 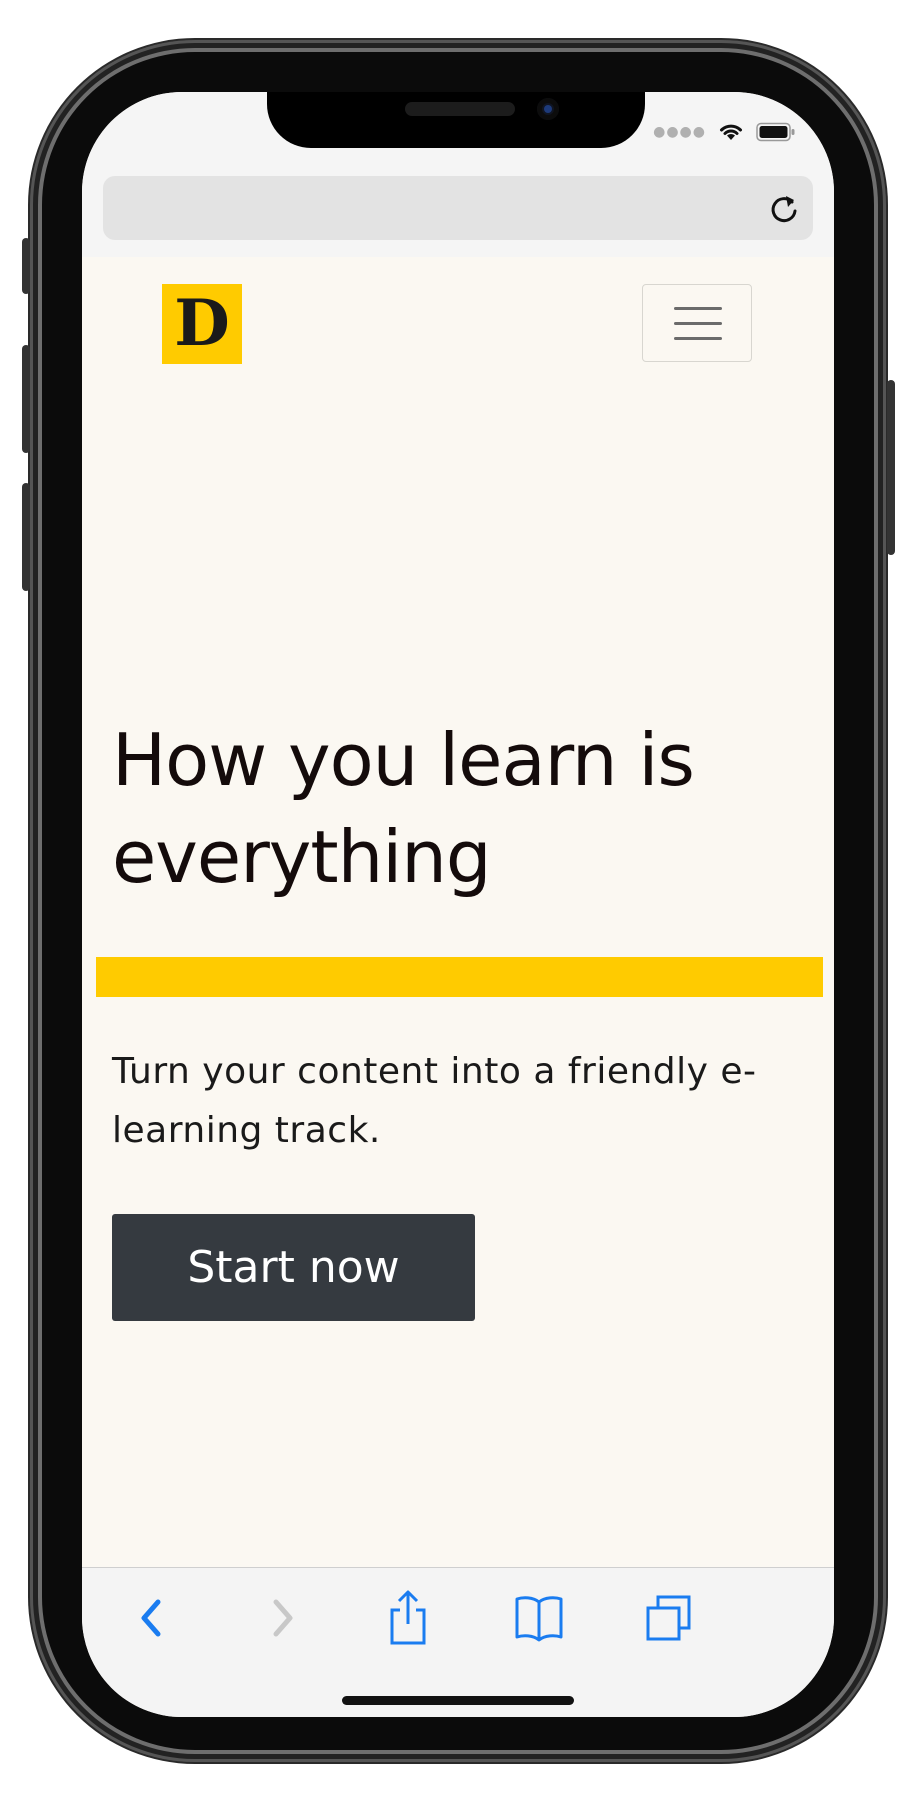 I want to click on home-indicator, so click(x=458, y=1700).